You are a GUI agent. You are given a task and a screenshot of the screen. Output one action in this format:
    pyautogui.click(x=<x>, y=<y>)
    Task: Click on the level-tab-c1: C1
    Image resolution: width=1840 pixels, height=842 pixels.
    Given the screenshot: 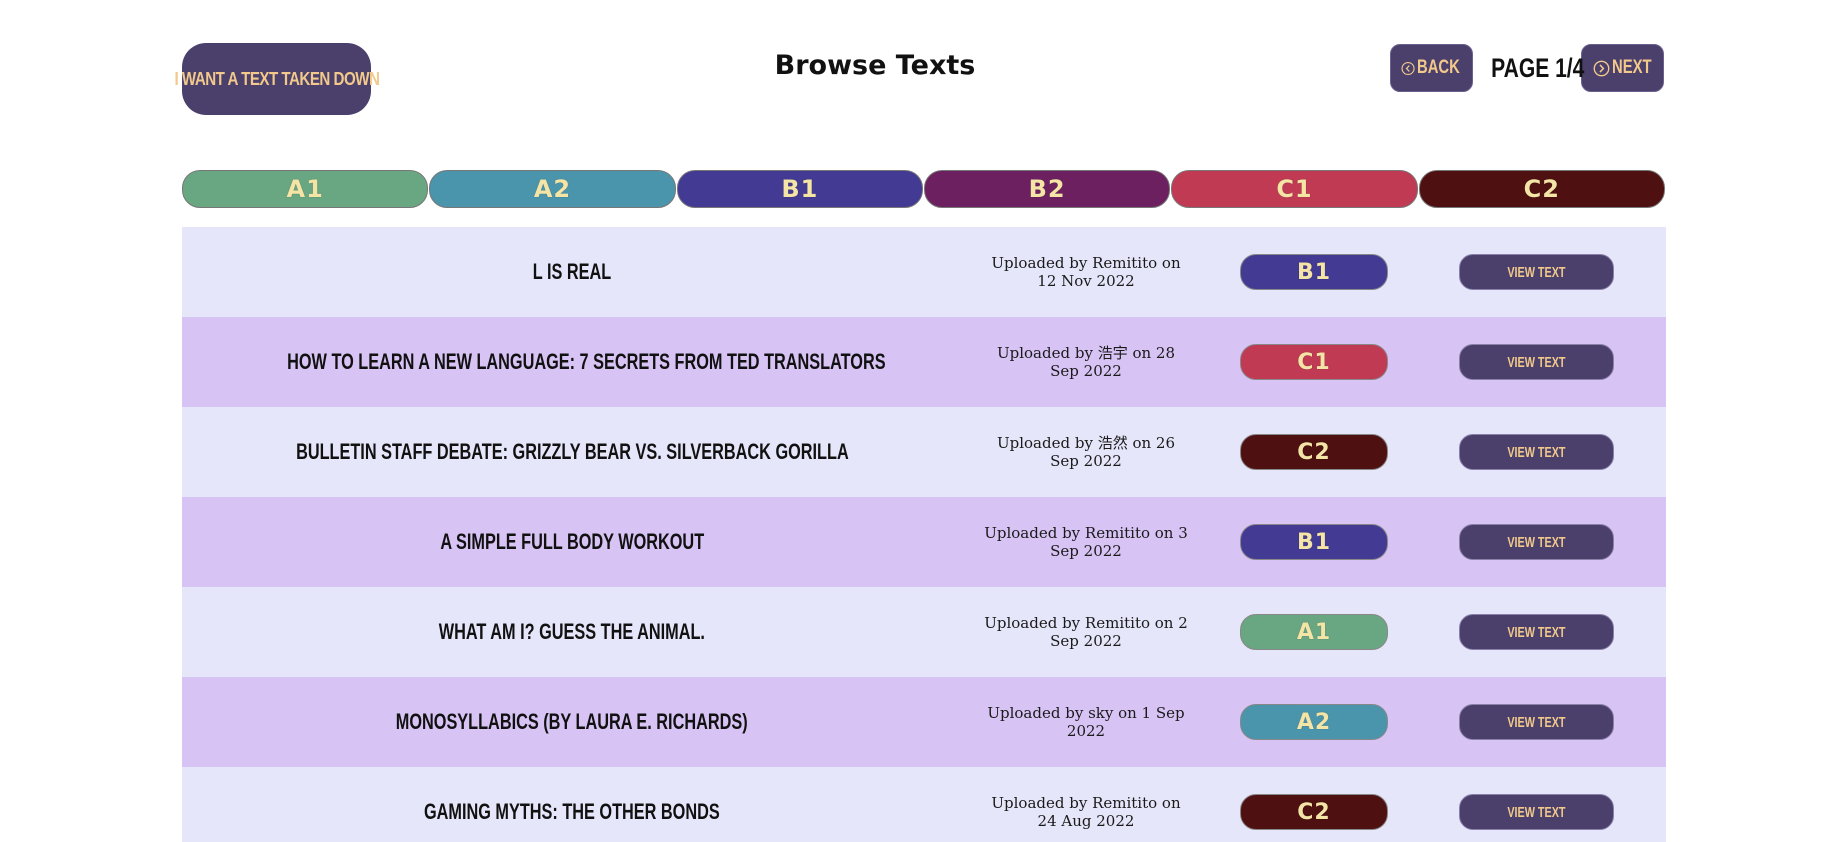 What is the action you would take?
    pyautogui.click(x=1294, y=189)
    